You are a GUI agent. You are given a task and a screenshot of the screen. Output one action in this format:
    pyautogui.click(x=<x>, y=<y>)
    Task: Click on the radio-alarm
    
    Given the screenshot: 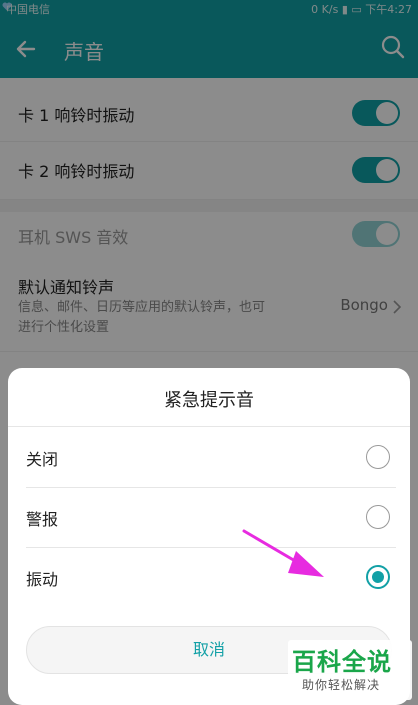 What is the action you would take?
    pyautogui.click(x=378, y=517)
    